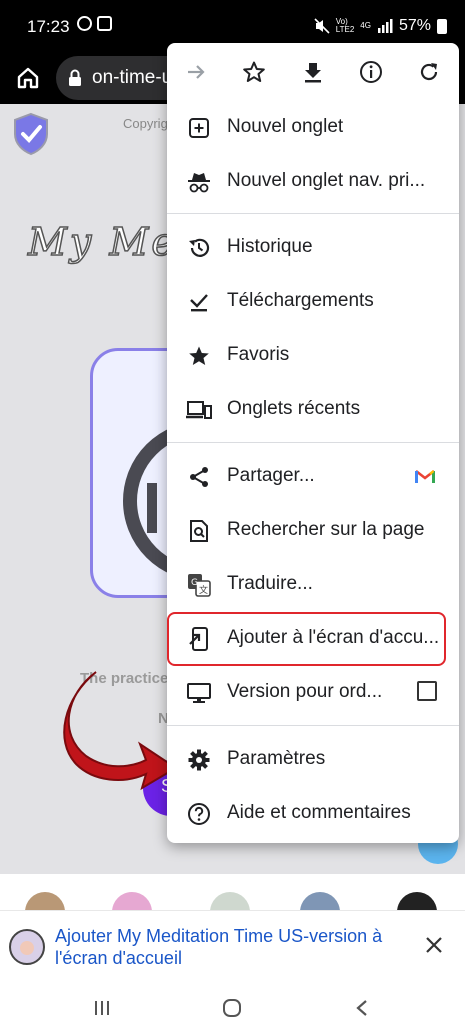 This screenshot has height=1033, width=465. Describe the element at coordinates (417, 901) in the screenshot. I see `om-icon` at that location.